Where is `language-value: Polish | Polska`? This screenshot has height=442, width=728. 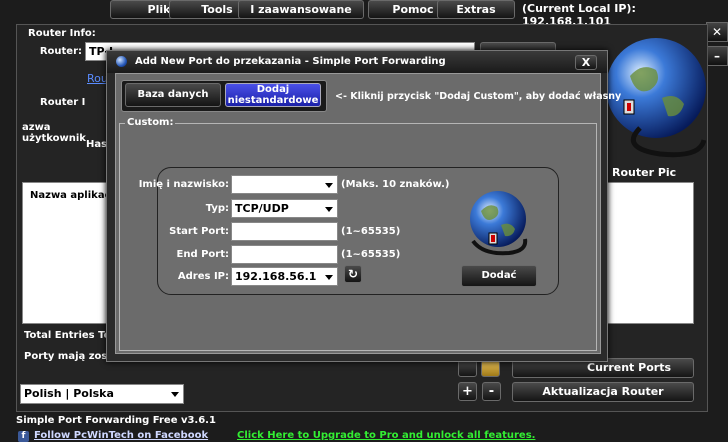
language-value: Polish | Polska is located at coordinates (69, 393).